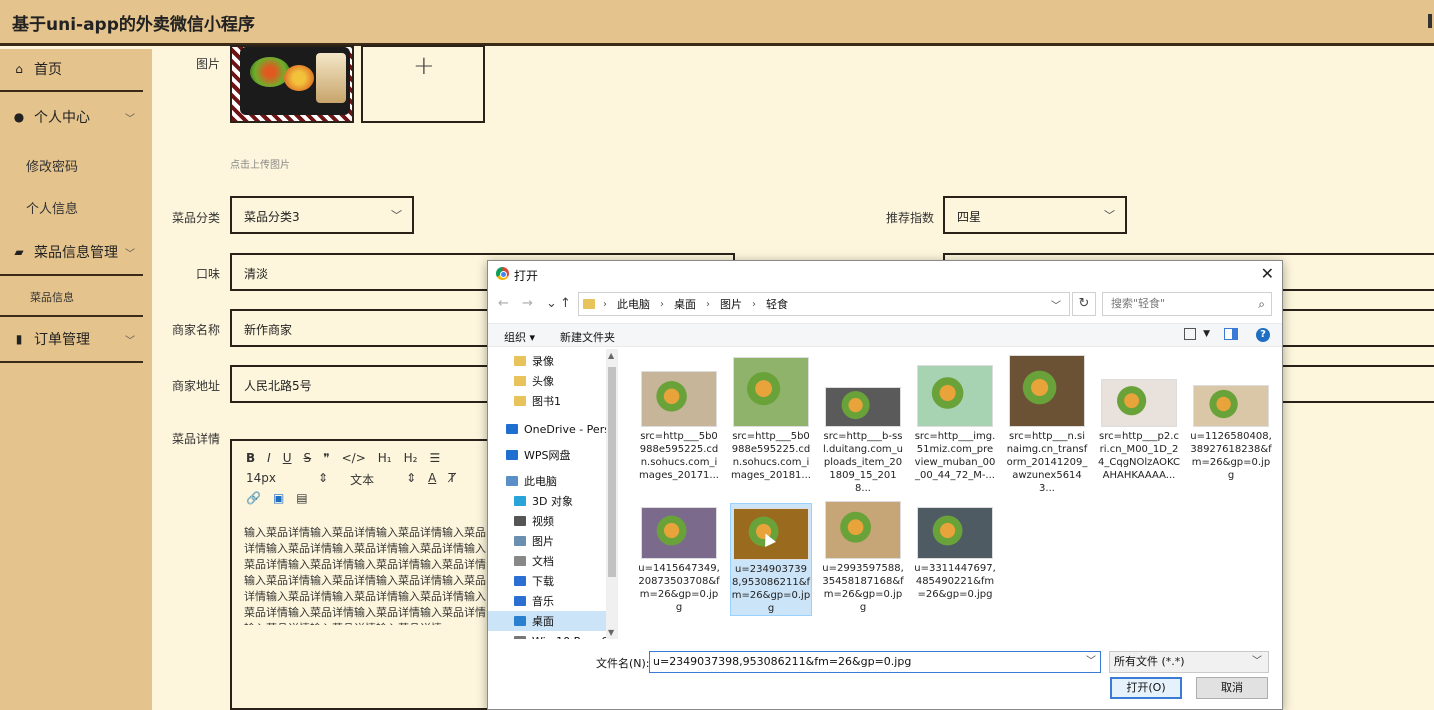 The width and height of the screenshot is (1434, 710). Describe the element at coordinates (863, 557) in the screenshot. I see `file-item: u=2993597588,35458187168&fm=26&gp=0.jpg` at that location.